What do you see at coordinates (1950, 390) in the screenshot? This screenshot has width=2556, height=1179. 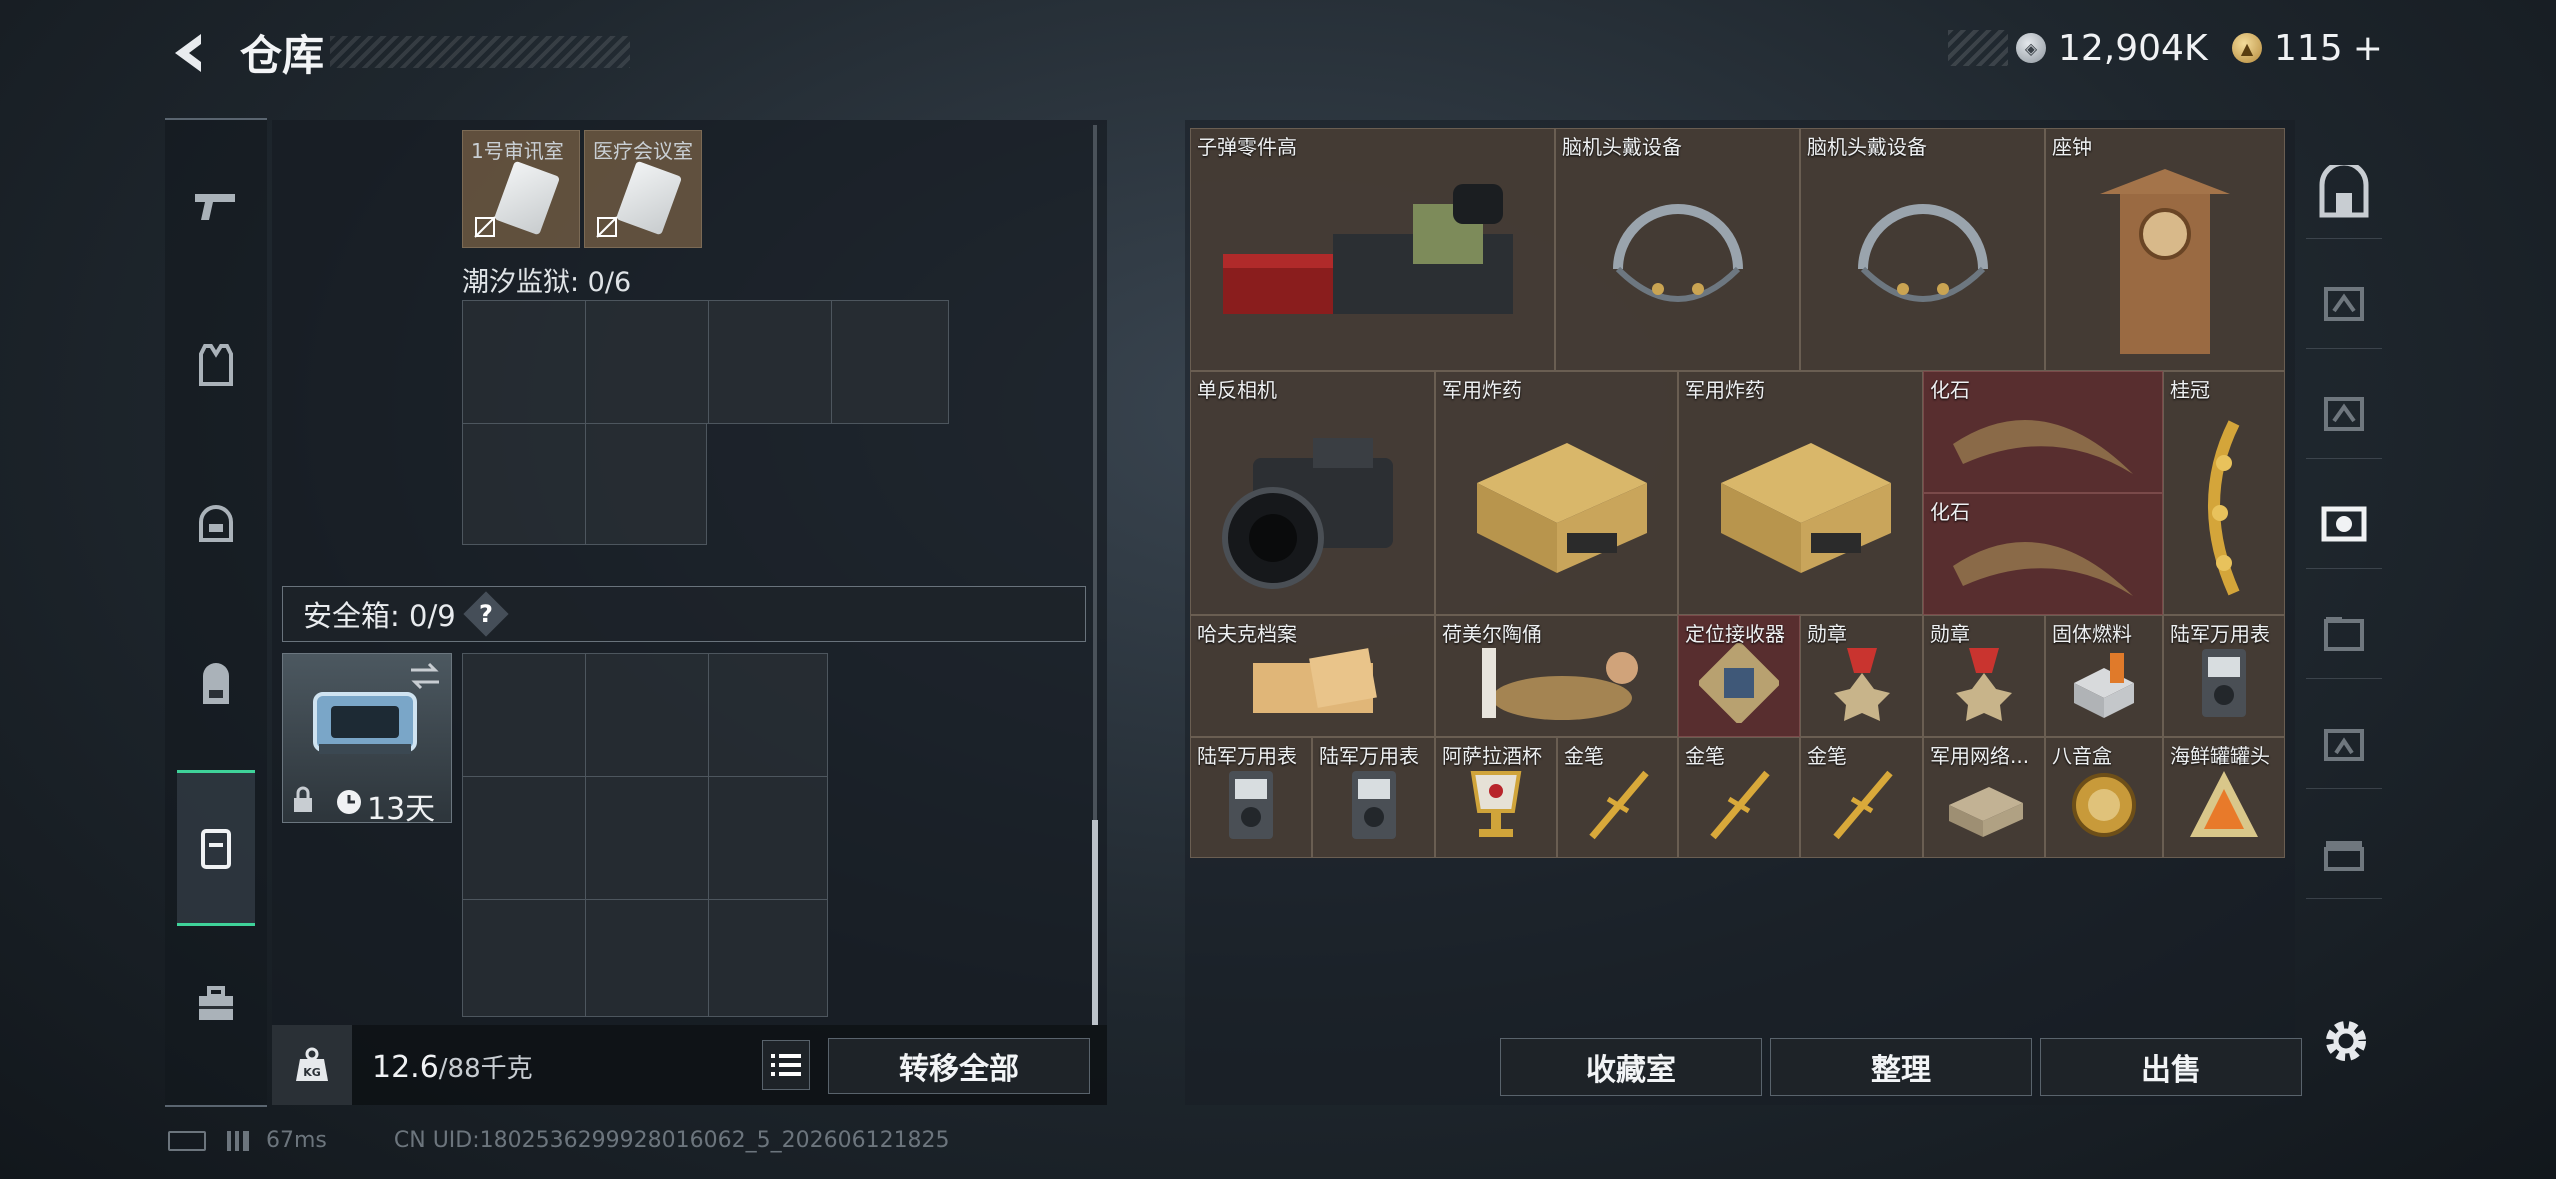 I see `item-name: 化石` at bounding box center [1950, 390].